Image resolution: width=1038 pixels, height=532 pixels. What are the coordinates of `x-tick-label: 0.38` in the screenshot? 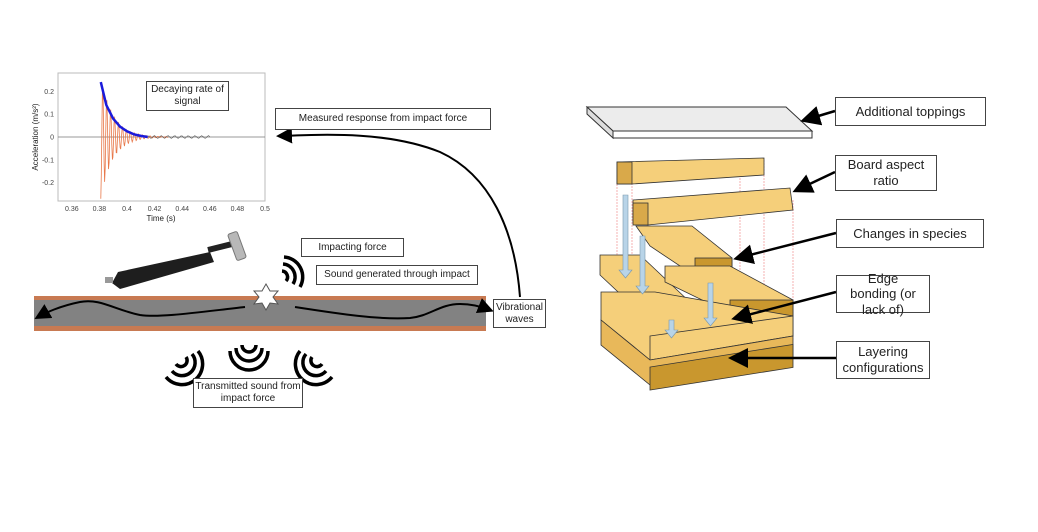 It's located at (100, 209).